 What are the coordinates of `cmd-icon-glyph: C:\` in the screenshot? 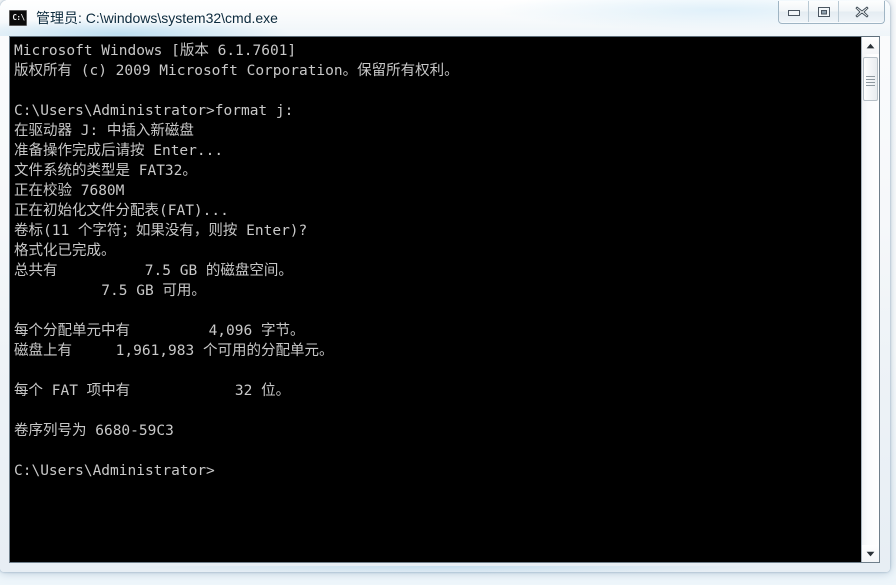 It's located at (18, 17).